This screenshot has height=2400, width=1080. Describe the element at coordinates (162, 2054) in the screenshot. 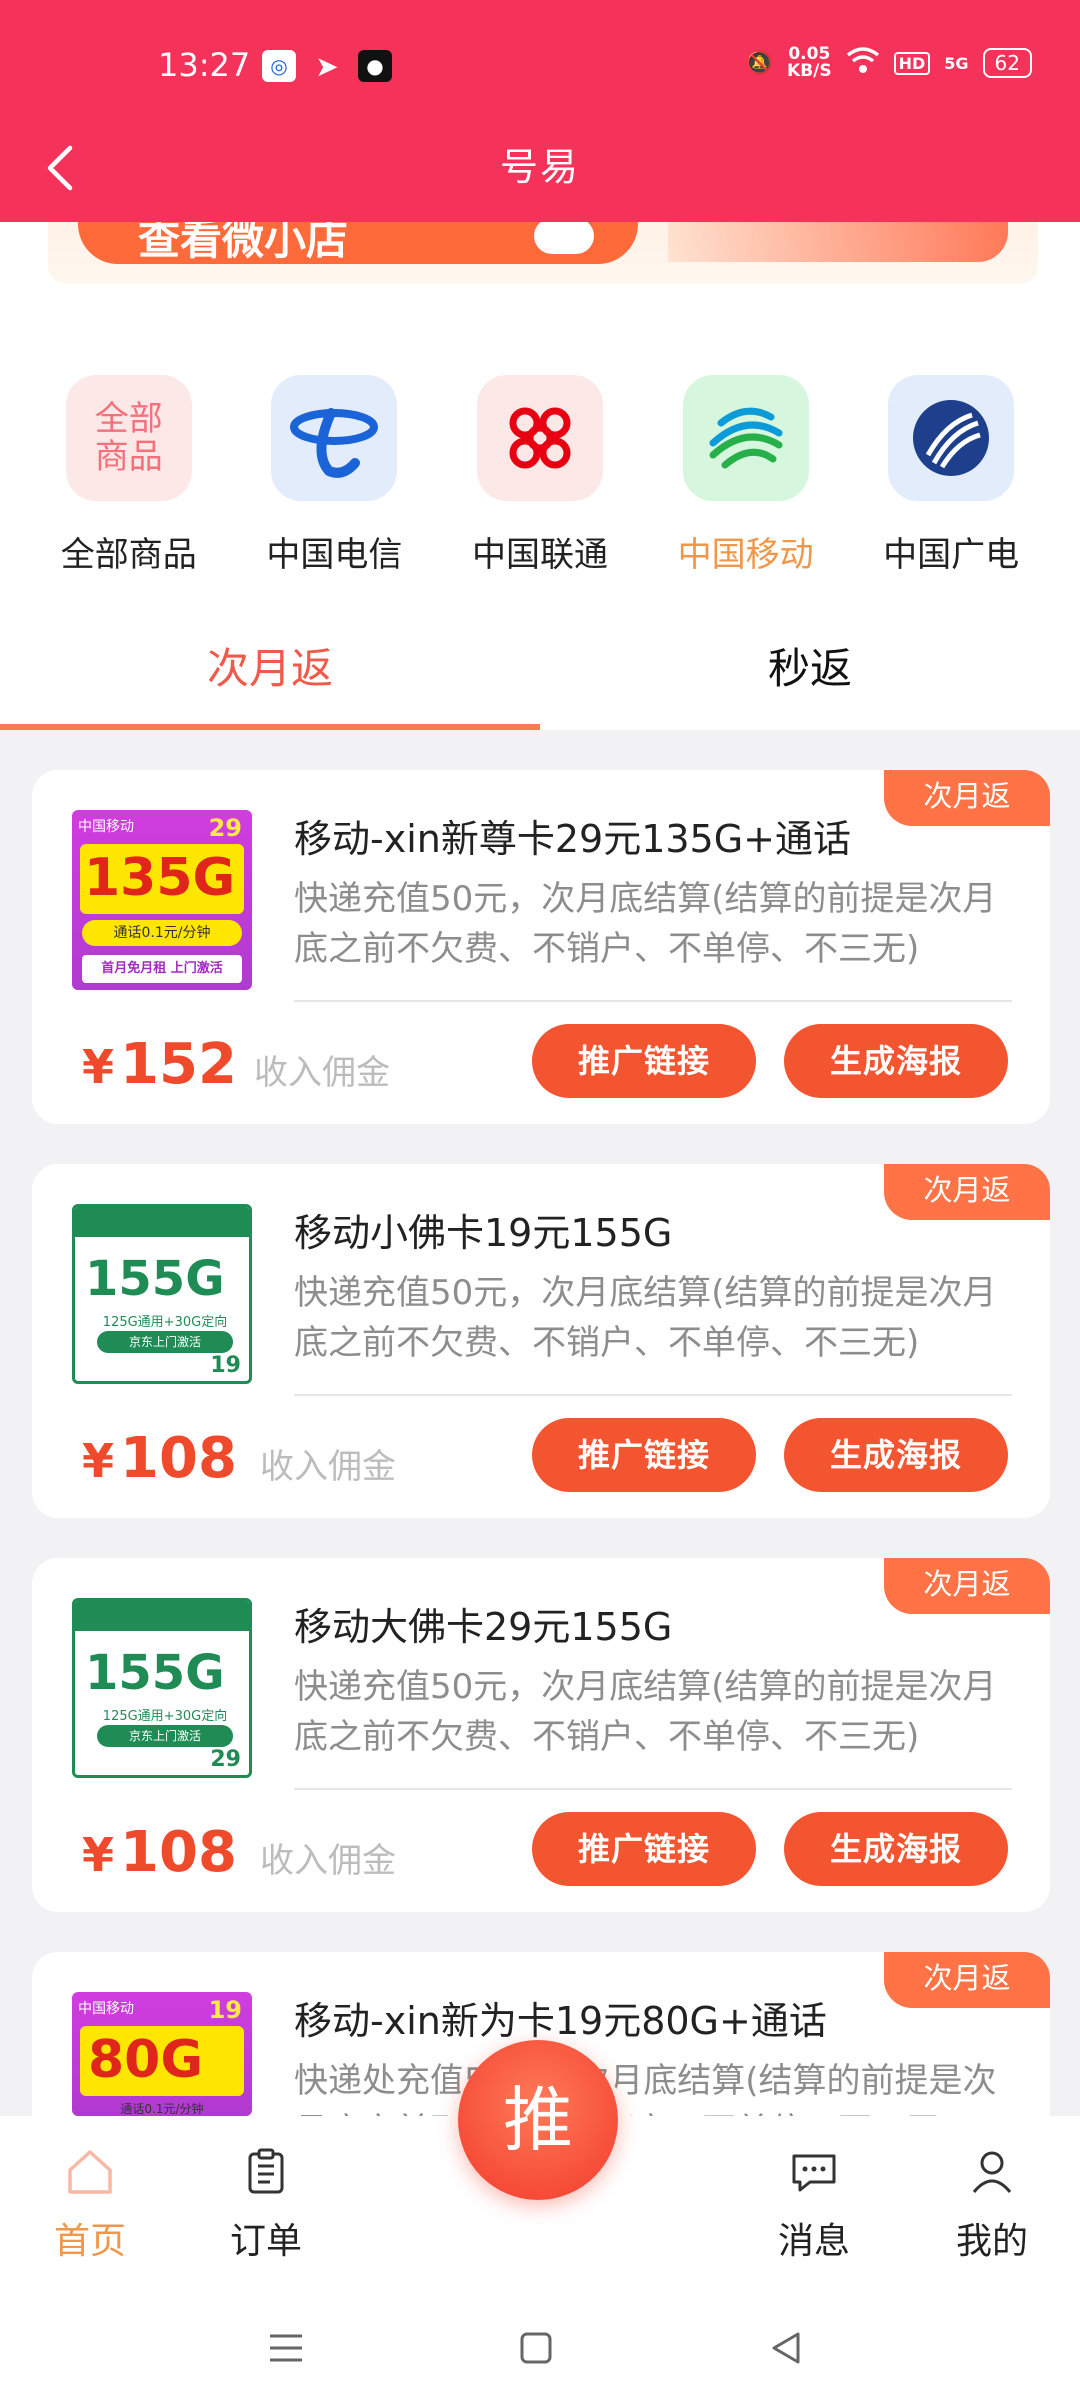

I see `product-thumbnail: 中国移动 19 80G 通话0.1元/分钟` at that location.